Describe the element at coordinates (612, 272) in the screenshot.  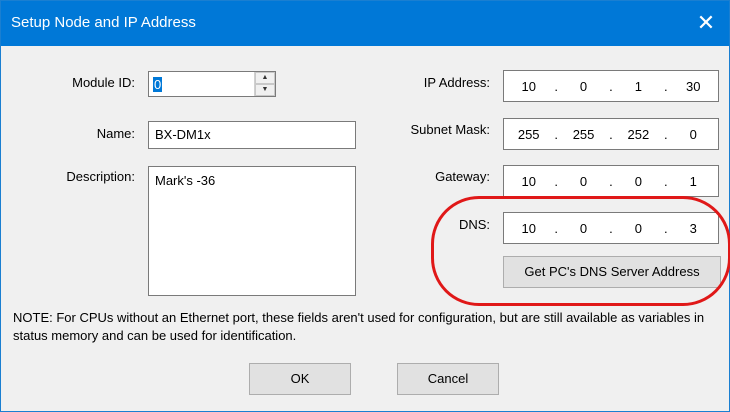
I see `get-dns-button: Get PC's DNS Server Address` at that location.